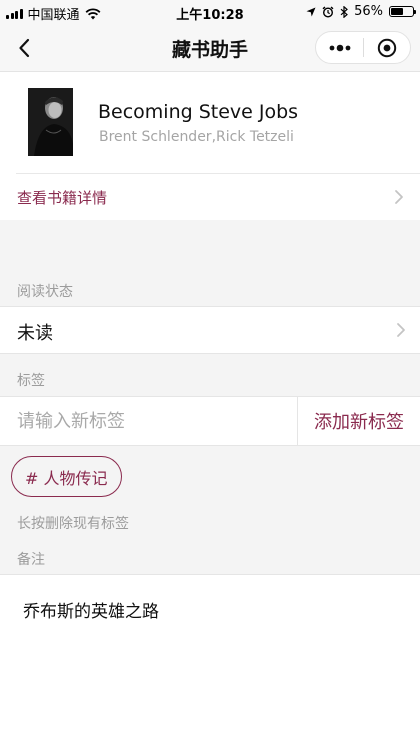  What do you see at coordinates (66, 476) in the screenshot?
I see `tag-chip: # 人物传记` at bounding box center [66, 476].